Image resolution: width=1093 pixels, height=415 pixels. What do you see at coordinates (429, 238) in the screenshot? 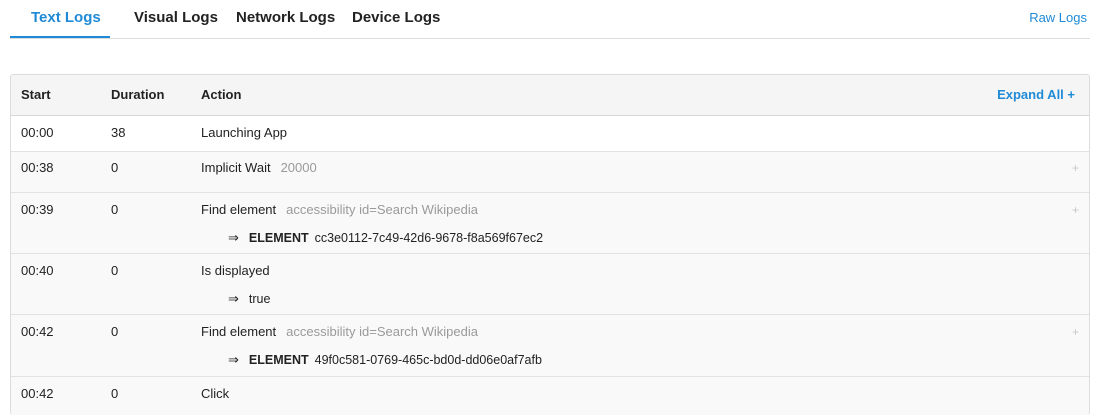
I see `result-value: cc3e0112-7c49-42d6-9678-f8a569f67ec2` at bounding box center [429, 238].